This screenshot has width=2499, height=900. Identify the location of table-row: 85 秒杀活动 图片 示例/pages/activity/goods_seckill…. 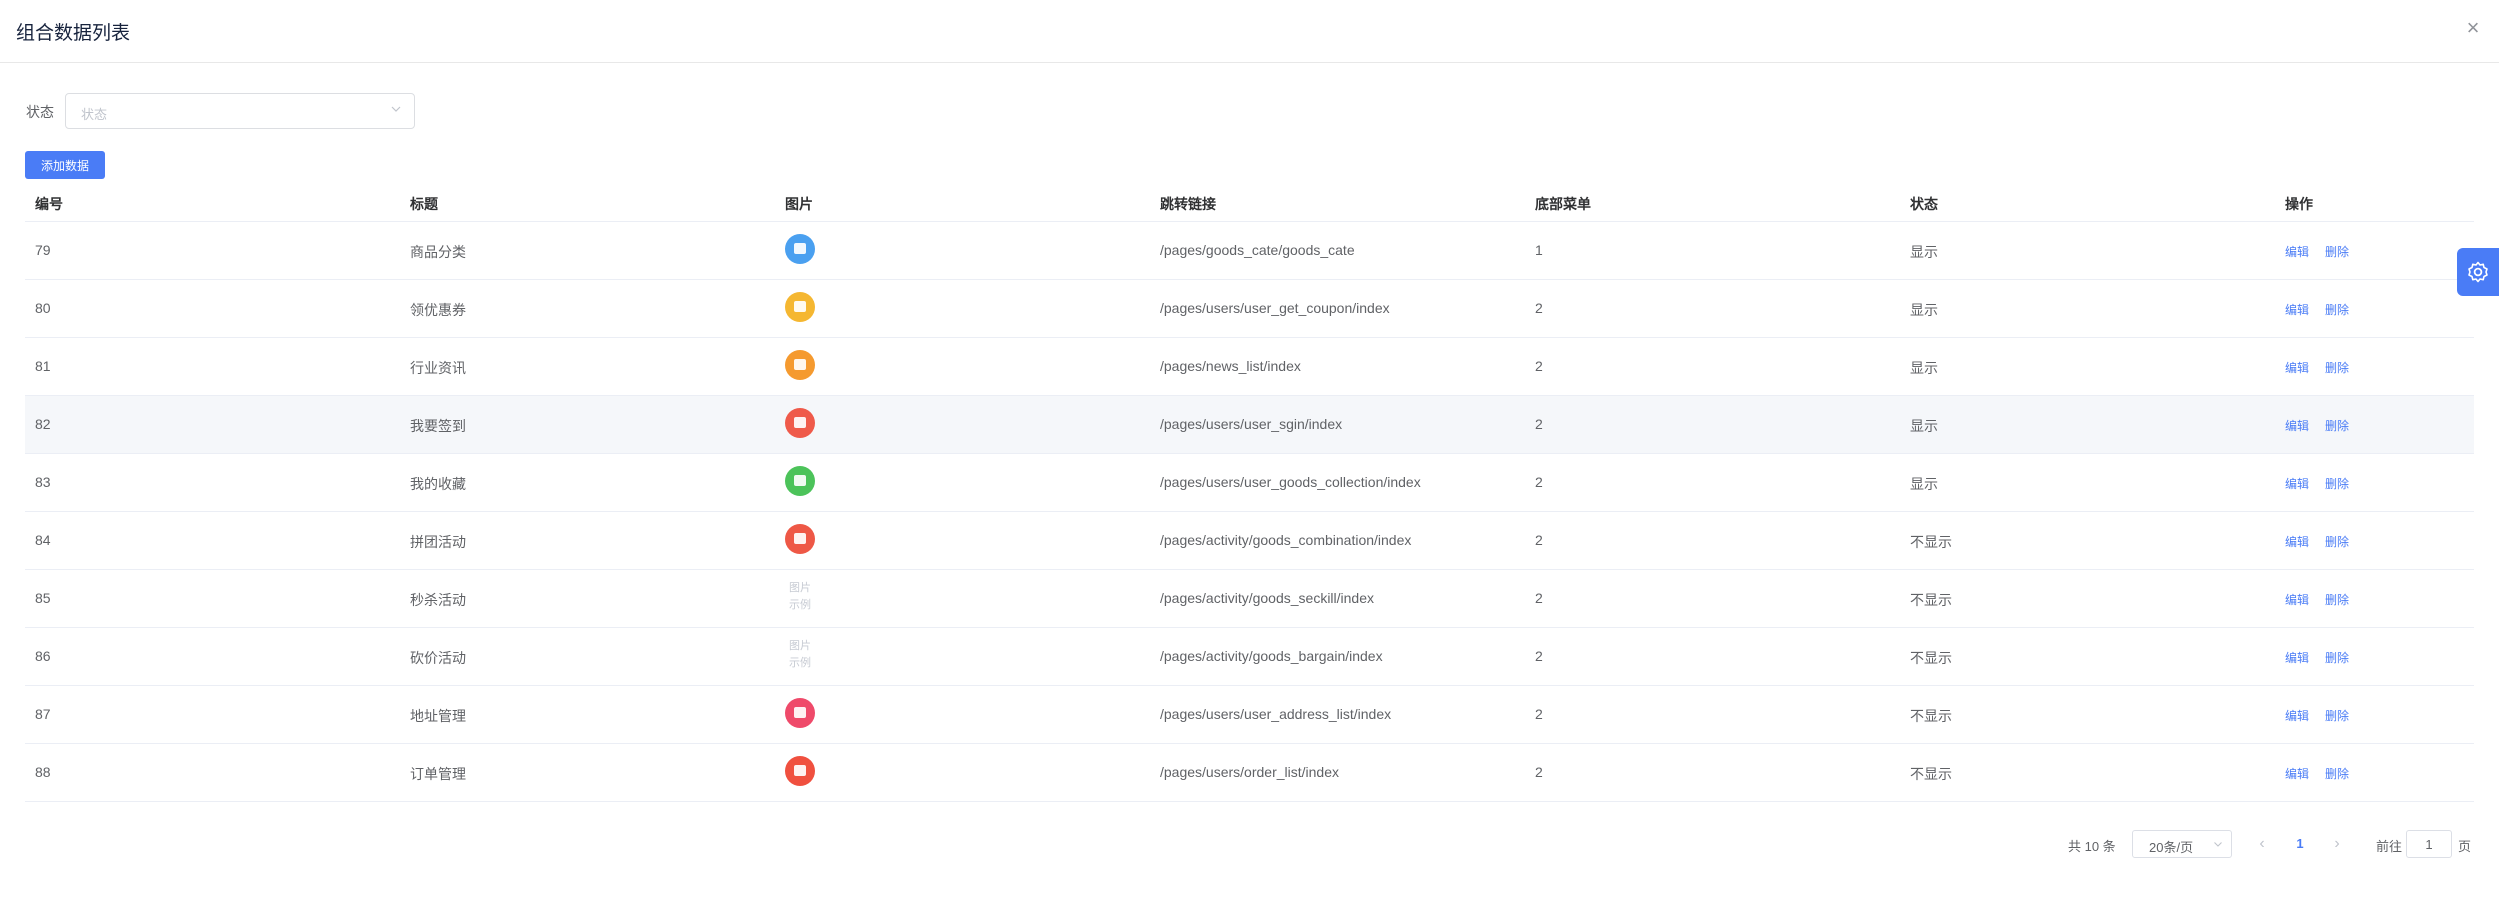
(1249, 599).